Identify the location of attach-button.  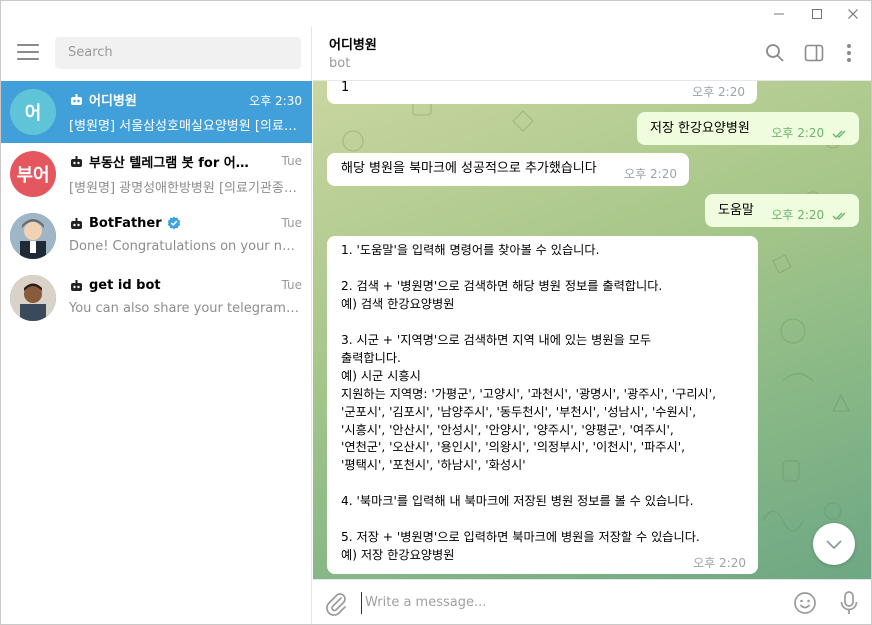
(336, 603).